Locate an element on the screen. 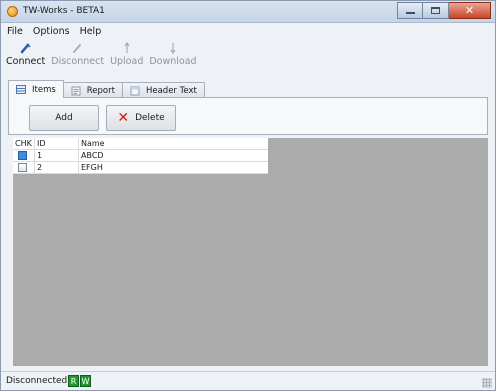 The image size is (496, 391). connect-label: Connect is located at coordinates (26, 61).